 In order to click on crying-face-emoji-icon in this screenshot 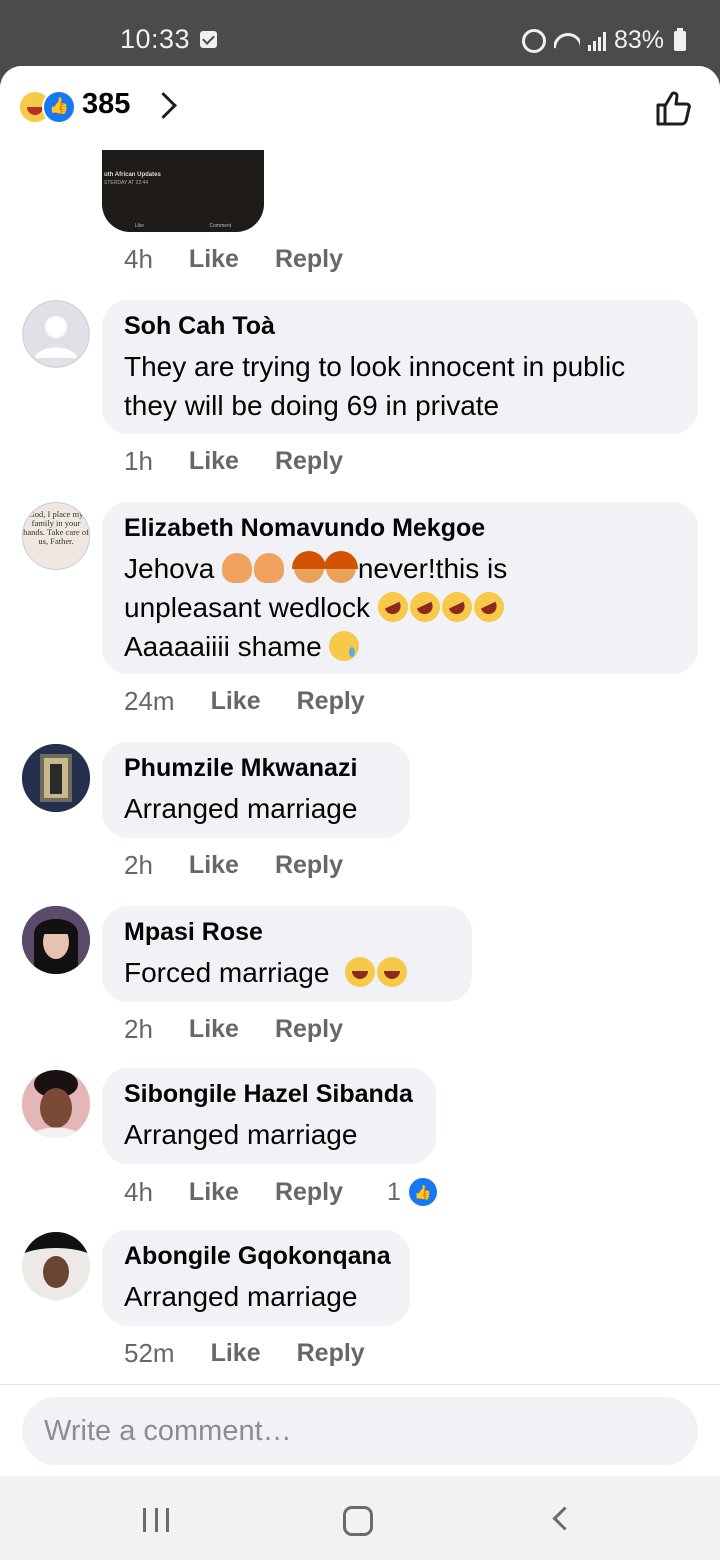, I will do `click(344, 646)`.